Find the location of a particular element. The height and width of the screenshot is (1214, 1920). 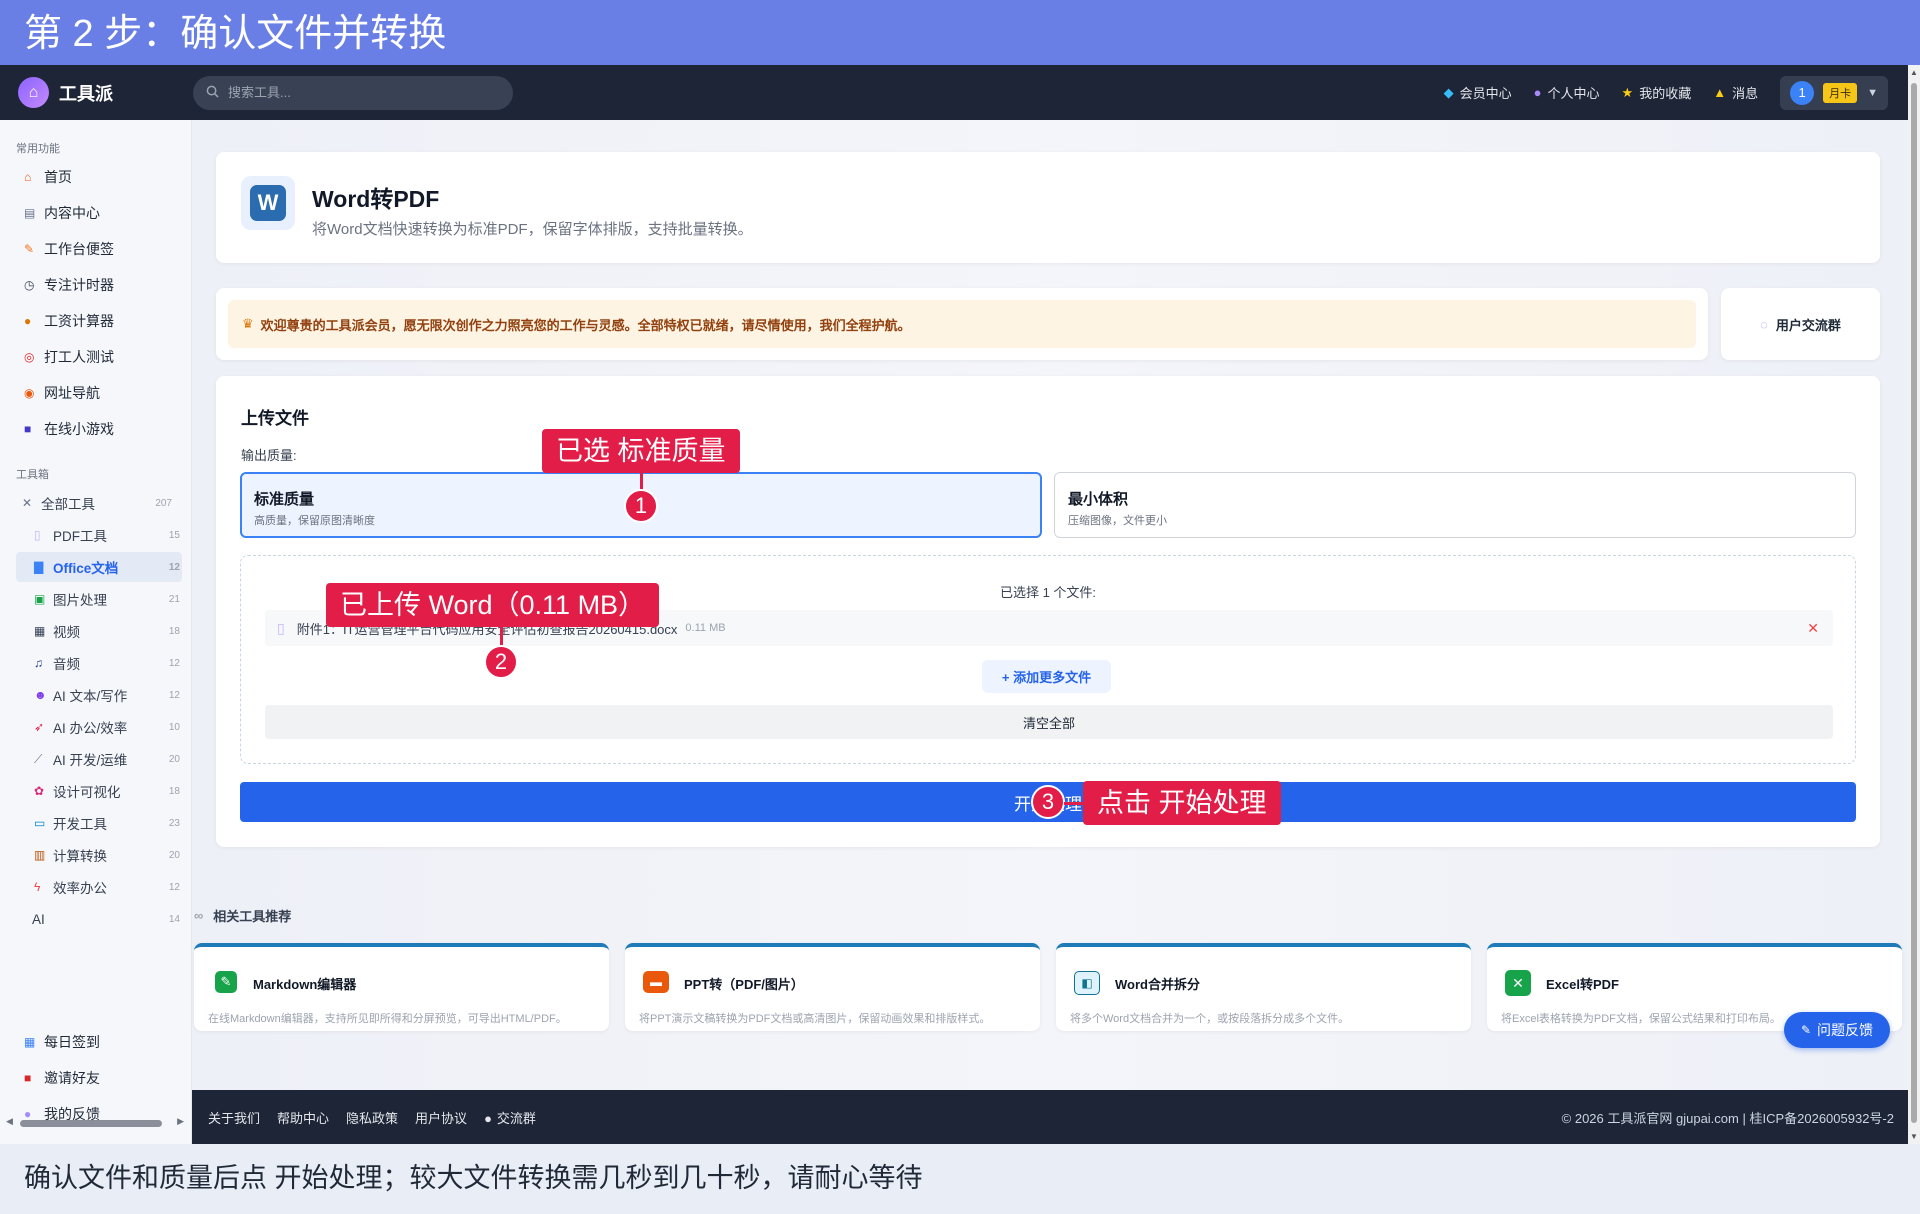

scroll-right-icon: ▶ is located at coordinates (180, 1121).